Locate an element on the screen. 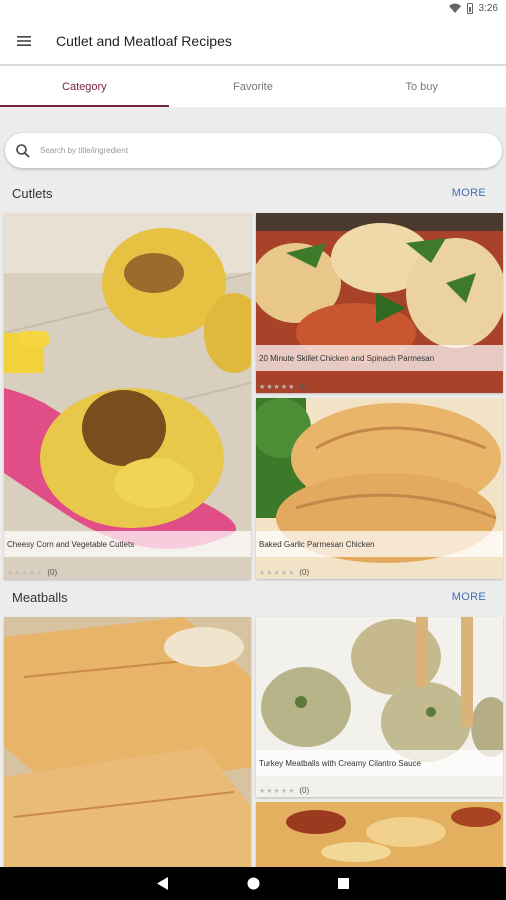 The width and height of the screenshot is (506, 900). recents-square-icon is located at coordinates (343, 884).